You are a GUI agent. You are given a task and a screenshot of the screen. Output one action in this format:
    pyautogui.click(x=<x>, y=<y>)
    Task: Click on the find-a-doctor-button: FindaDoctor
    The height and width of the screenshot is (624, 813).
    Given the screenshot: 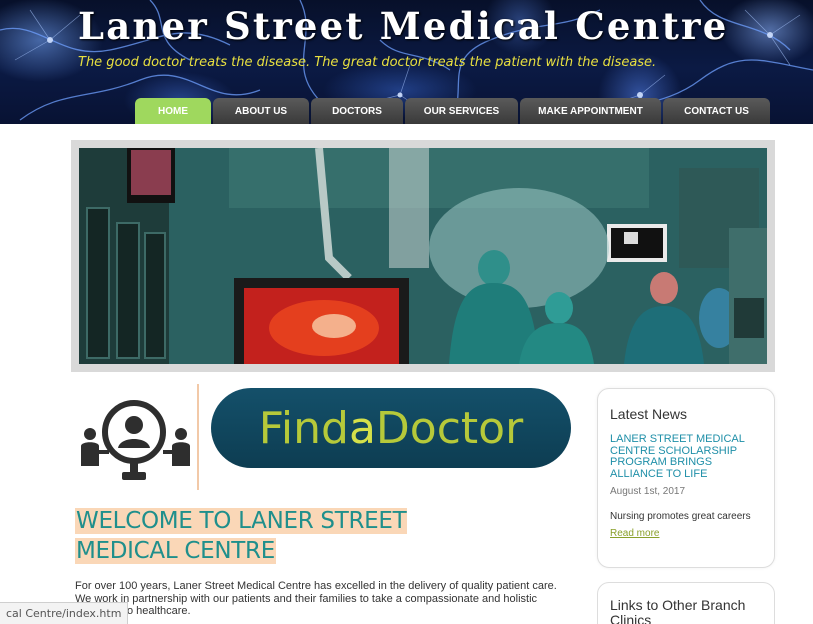 What is the action you would take?
    pyautogui.click(x=391, y=428)
    